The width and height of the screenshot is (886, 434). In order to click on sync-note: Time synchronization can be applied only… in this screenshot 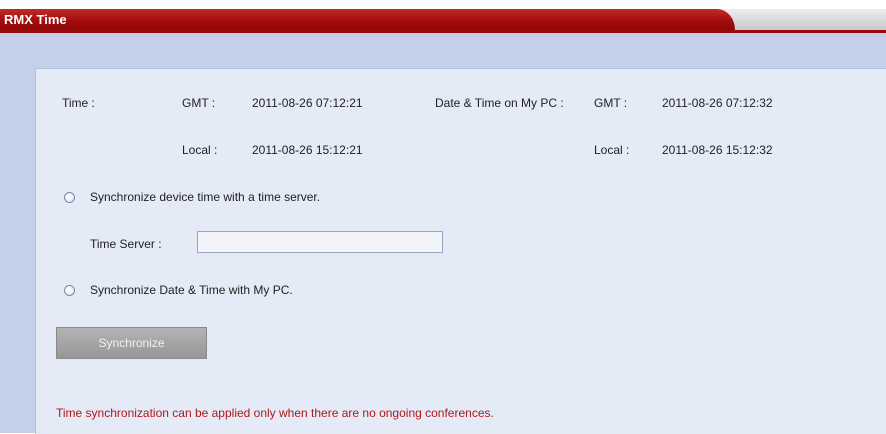, I will do `click(275, 413)`.